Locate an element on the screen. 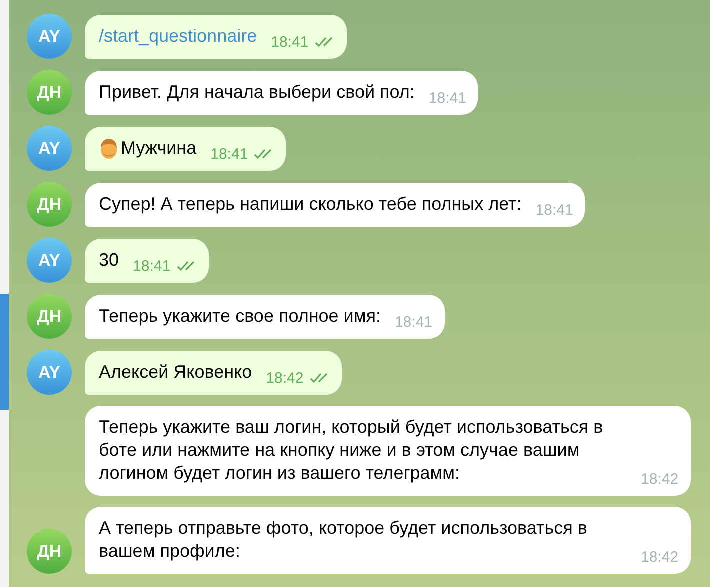 This screenshot has height=587, width=710. message-text: Привет. Для начала выбери свой пол: is located at coordinates (257, 92).